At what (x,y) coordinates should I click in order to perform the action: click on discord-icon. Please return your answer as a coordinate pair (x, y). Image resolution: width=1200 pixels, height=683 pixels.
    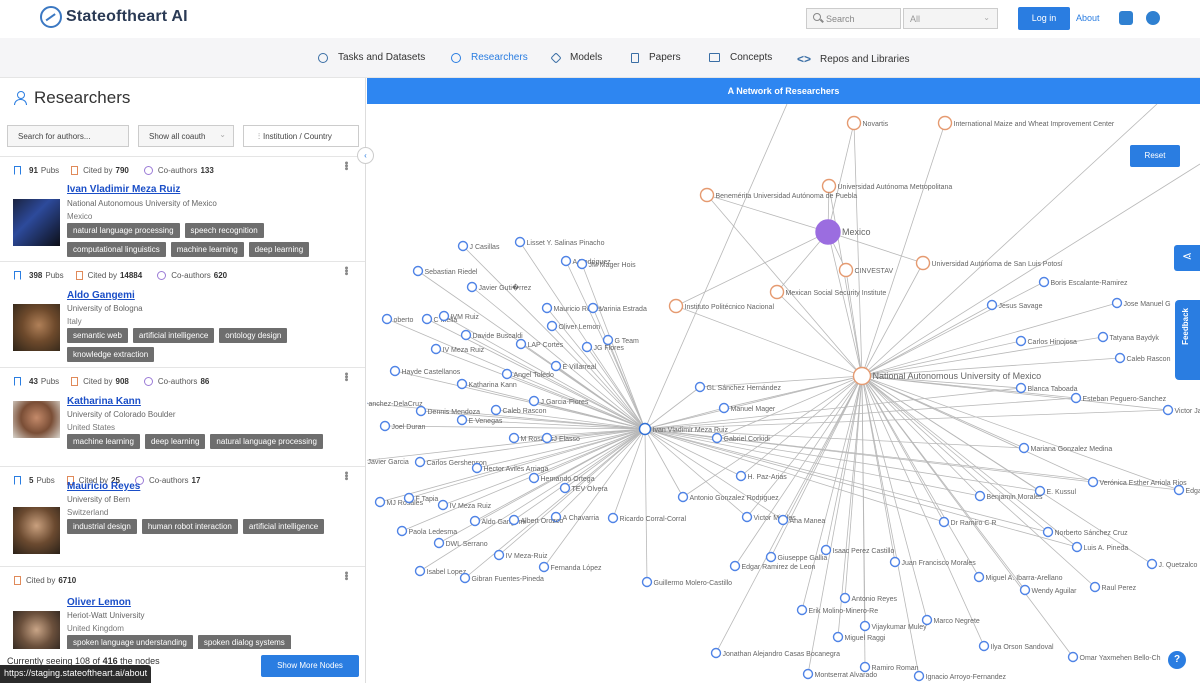
    Looking at the image, I should click on (1126, 18).